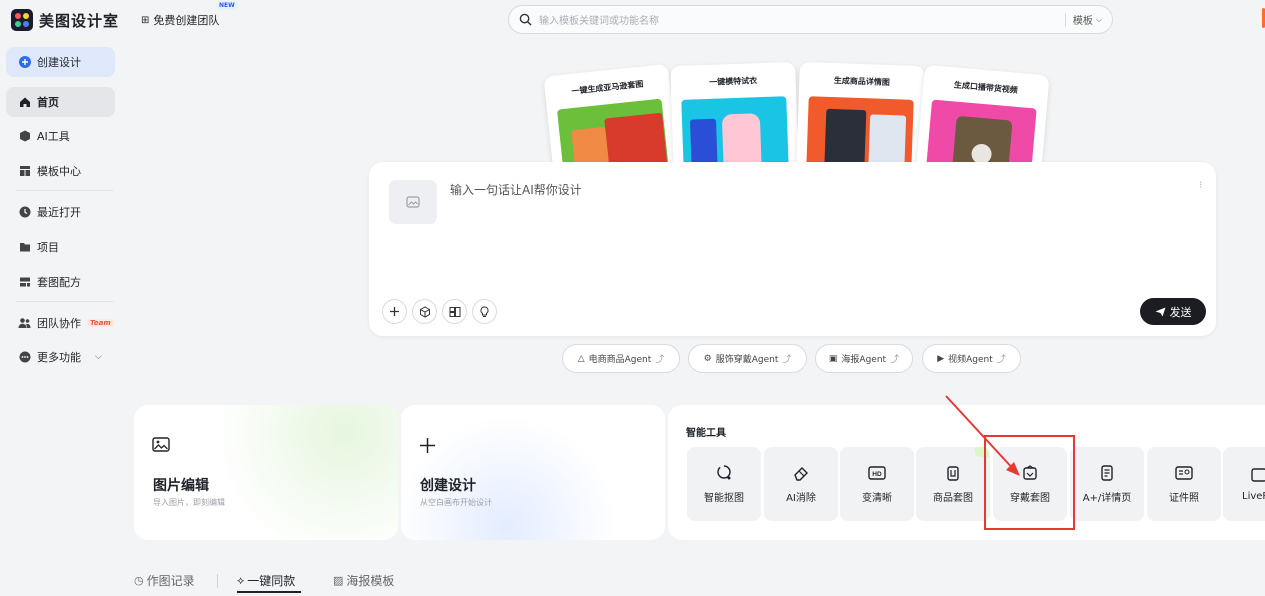 Image resolution: width=1265 pixels, height=596 pixels. What do you see at coordinates (60, 171) in the screenshot?
I see `sidebar-item-templates: 模板中心` at bounding box center [60, 171].